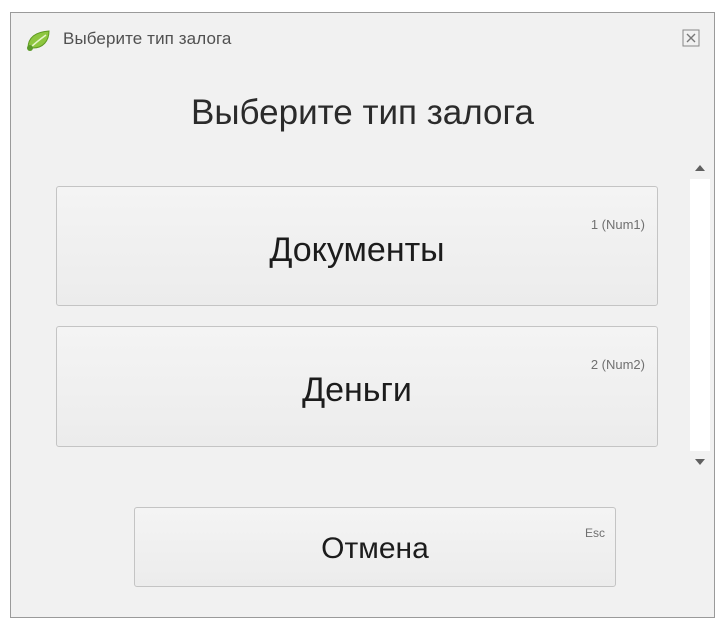  Describe the element at coordinates (362, 112) in the screenshot. I see `dialog-heading: Выберите тип залога` at that location.